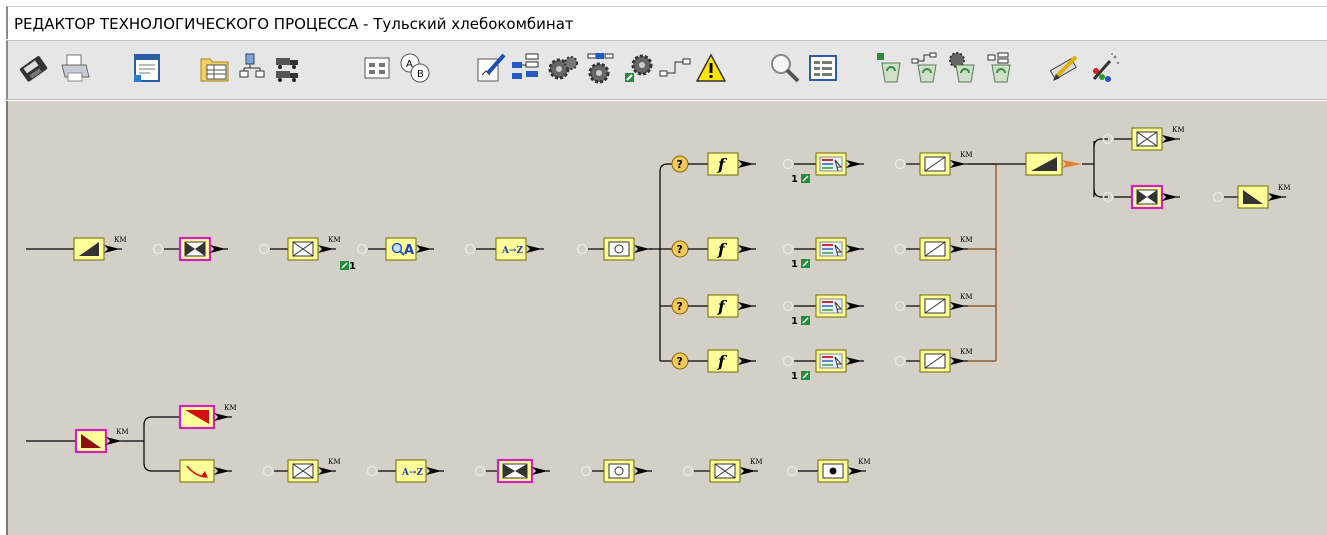  Describe the element at coordinates (711, 68) in the screenshot. I see `warning-icon` at that location.